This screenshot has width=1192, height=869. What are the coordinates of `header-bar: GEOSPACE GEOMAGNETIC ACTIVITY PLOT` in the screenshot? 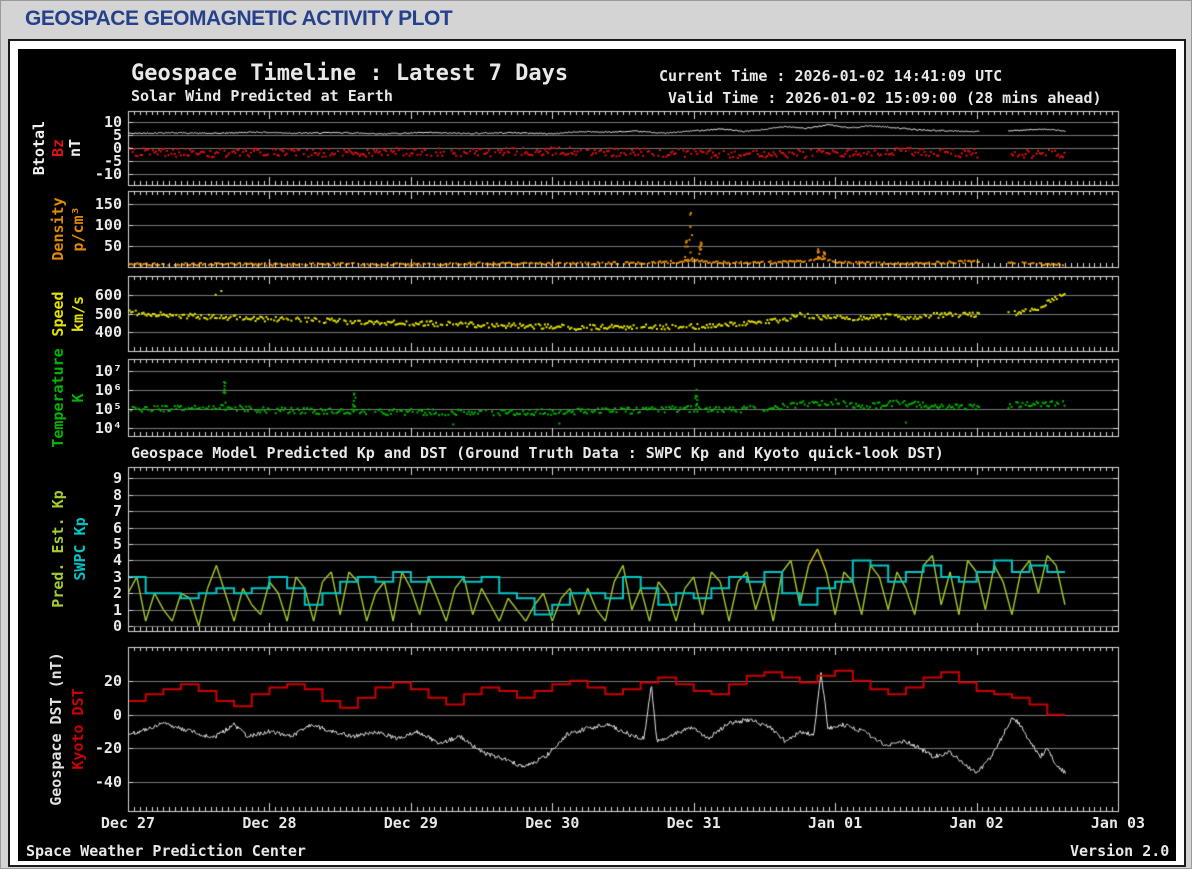 It's located at (596, 19).